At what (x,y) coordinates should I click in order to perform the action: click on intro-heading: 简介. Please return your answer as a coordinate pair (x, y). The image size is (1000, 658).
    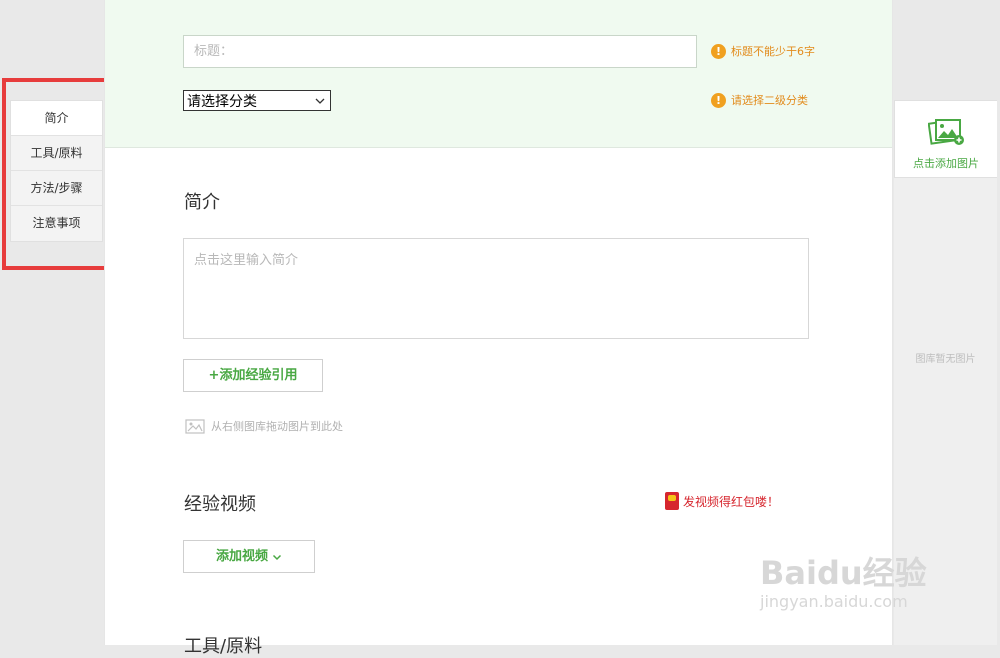
    Looking at the image, I should click on (202, 202).